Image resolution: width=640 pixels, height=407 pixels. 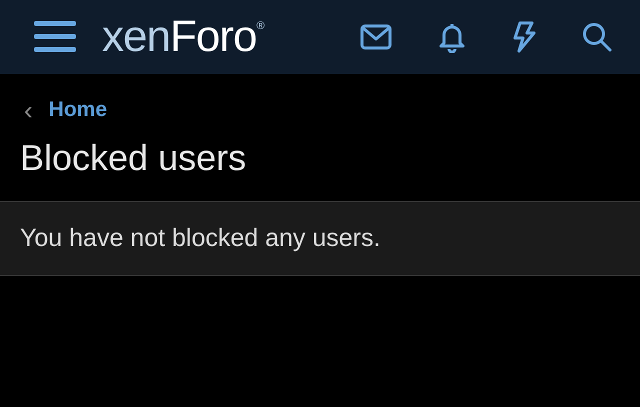 What do you see at coordinates (597, 37) in the screenshot?
I see `search-icon` at bounding box center [597, 37].